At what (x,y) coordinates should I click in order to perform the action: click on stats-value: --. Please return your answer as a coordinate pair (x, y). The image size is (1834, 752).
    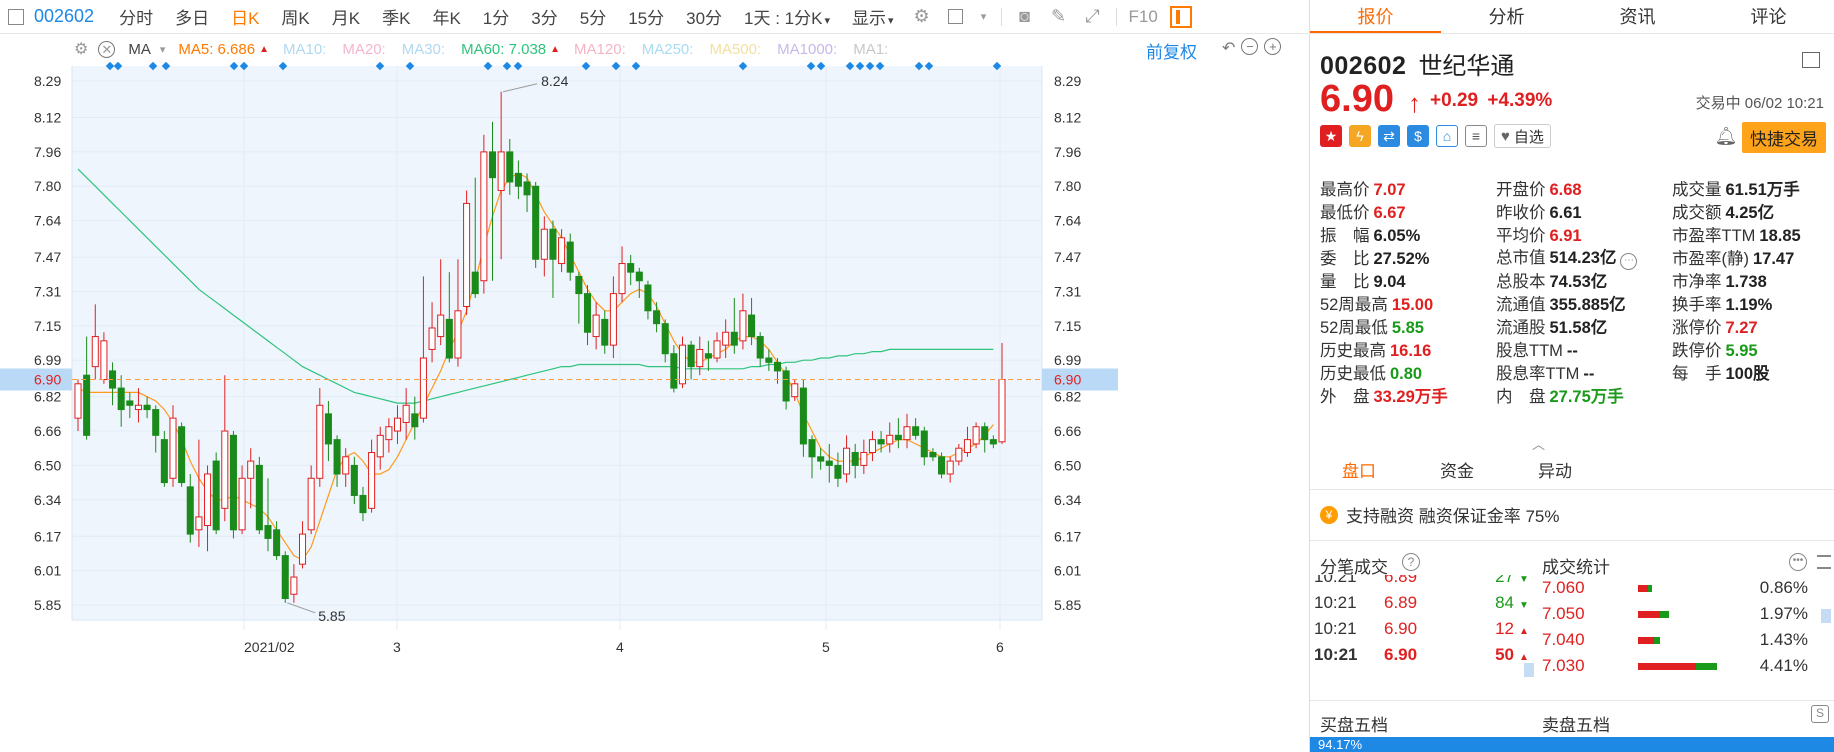
    Looking at the image, I should click on (1572, 350).